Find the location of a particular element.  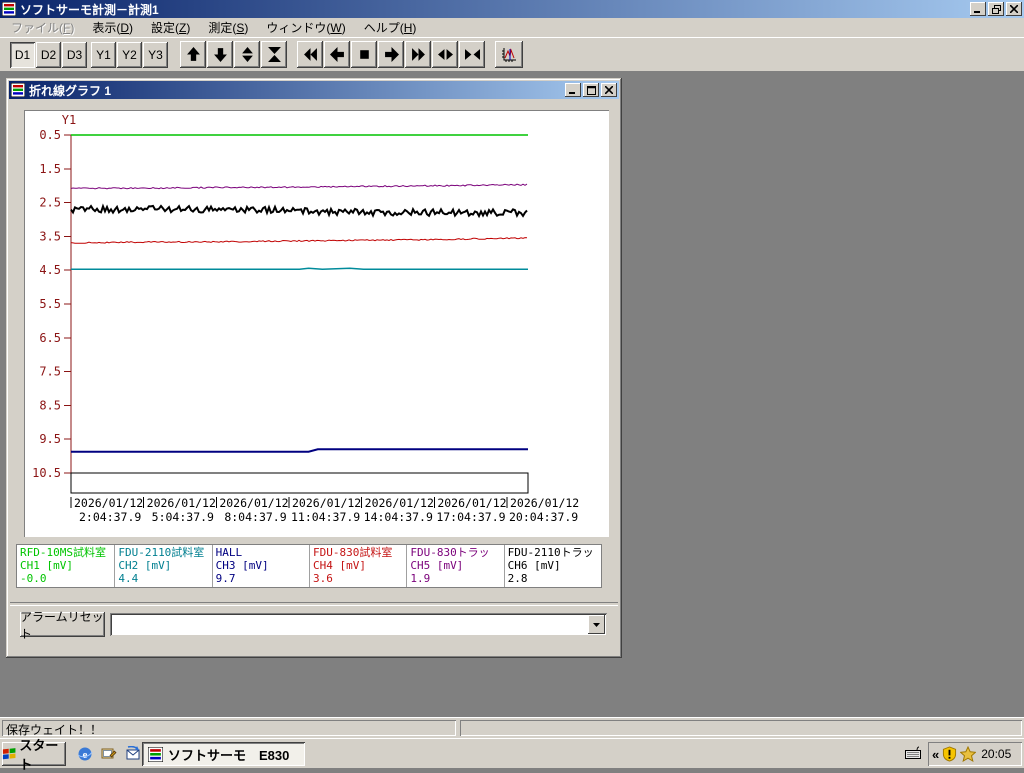

compress-horizontal-button is located at coordinates (472, 54).